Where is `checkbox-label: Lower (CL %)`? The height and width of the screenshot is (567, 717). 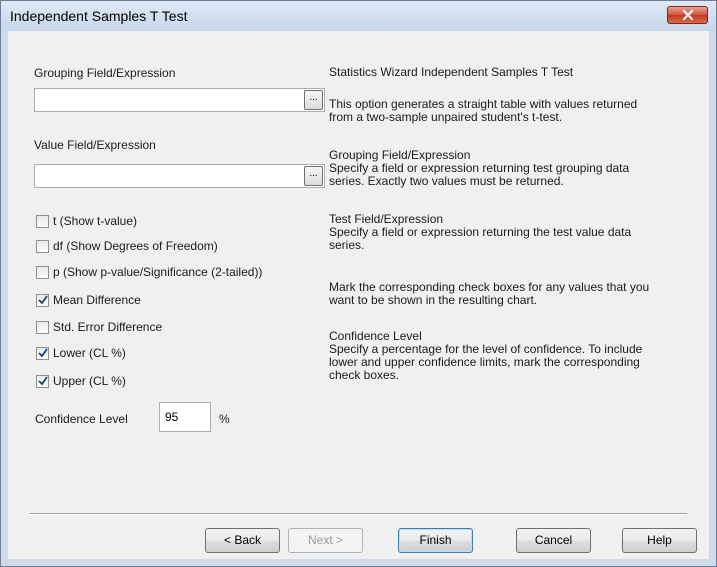
checkbox-label: Lower (CL %) is located at coordinates (89, 353).